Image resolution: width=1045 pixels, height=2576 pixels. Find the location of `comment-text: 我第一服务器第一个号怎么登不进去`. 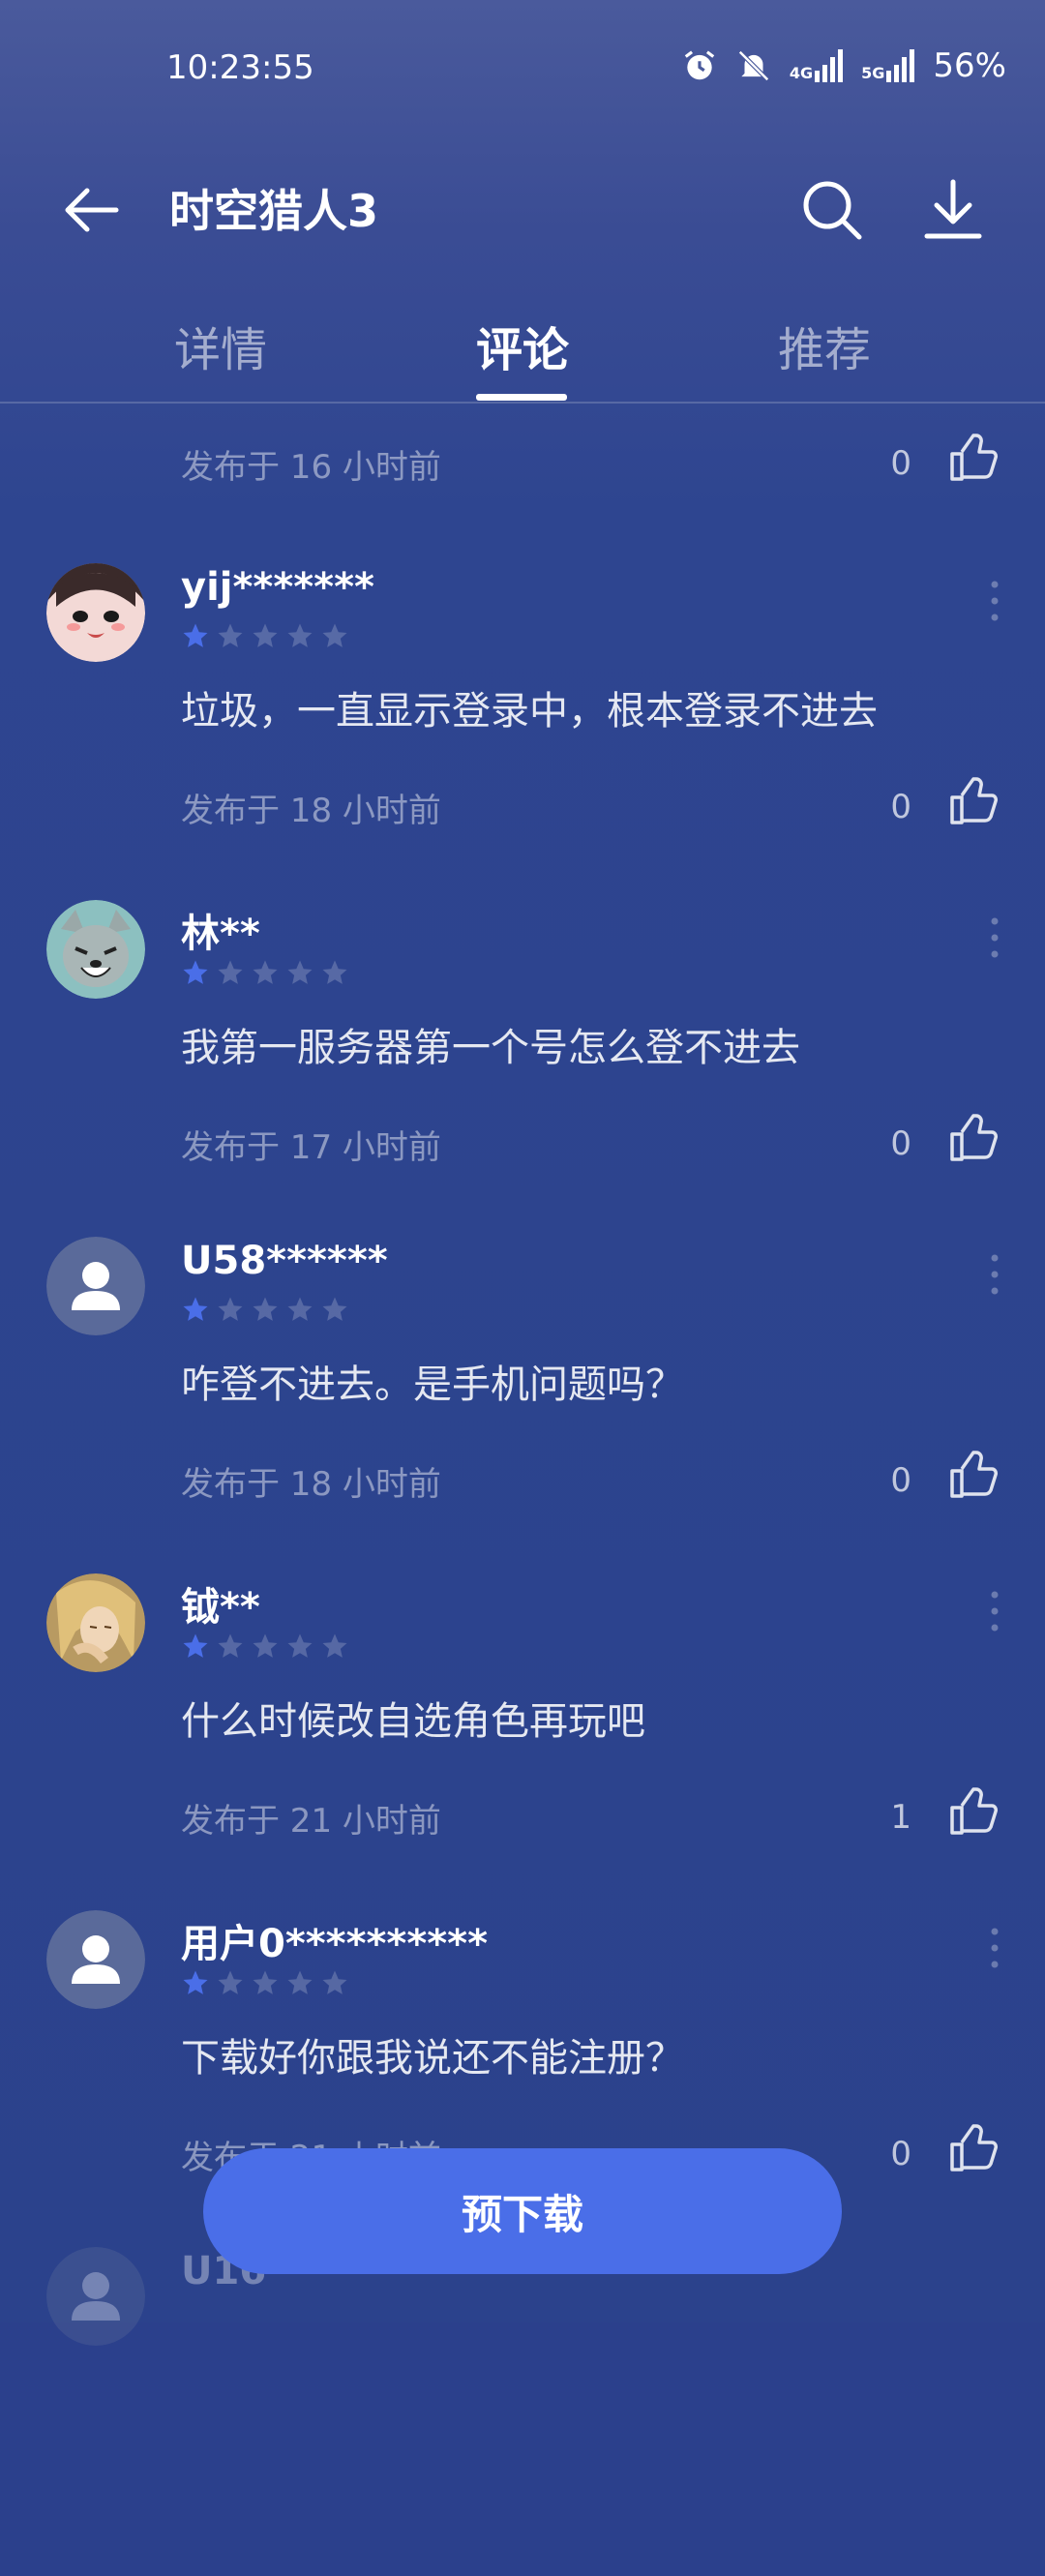

comment-text: 我第一服务器第一个号怎么登不进去 is located at coordinates (490, 1048).